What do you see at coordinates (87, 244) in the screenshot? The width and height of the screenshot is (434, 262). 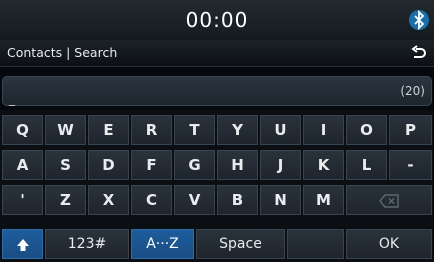 I see `numeric-mode-key: 123#` at bounding box center [87, 244].